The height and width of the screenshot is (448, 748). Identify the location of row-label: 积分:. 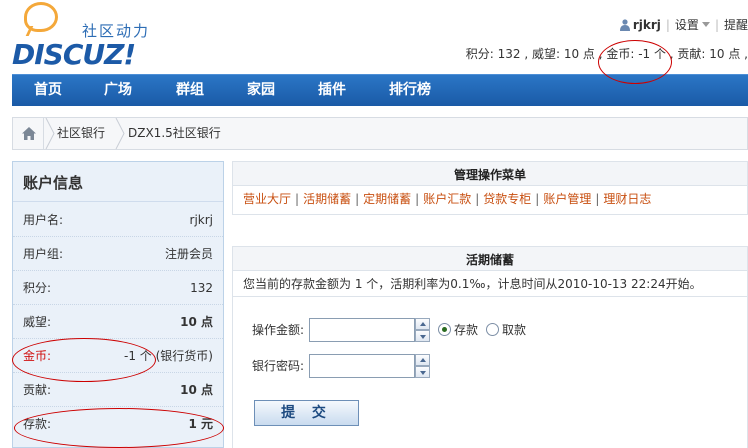
(37, 288).